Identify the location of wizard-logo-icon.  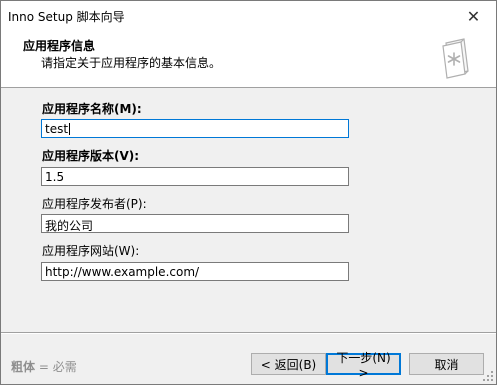
(455, 58).